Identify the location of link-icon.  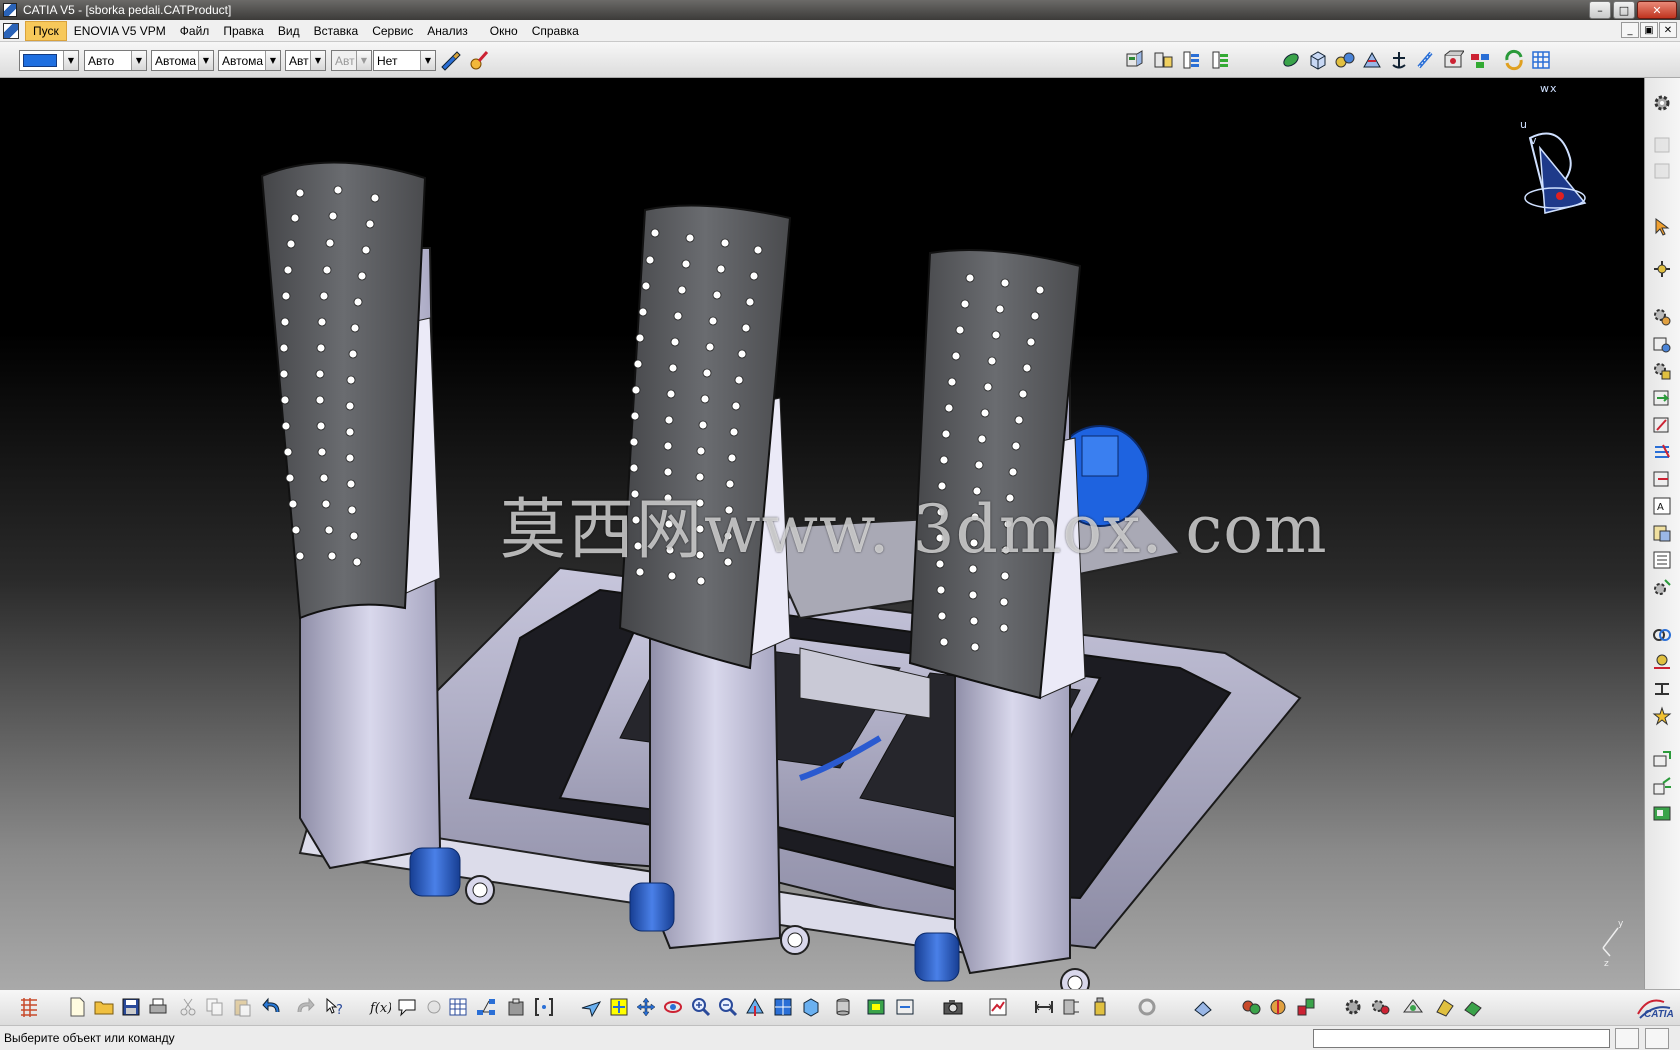
(1291, 60).